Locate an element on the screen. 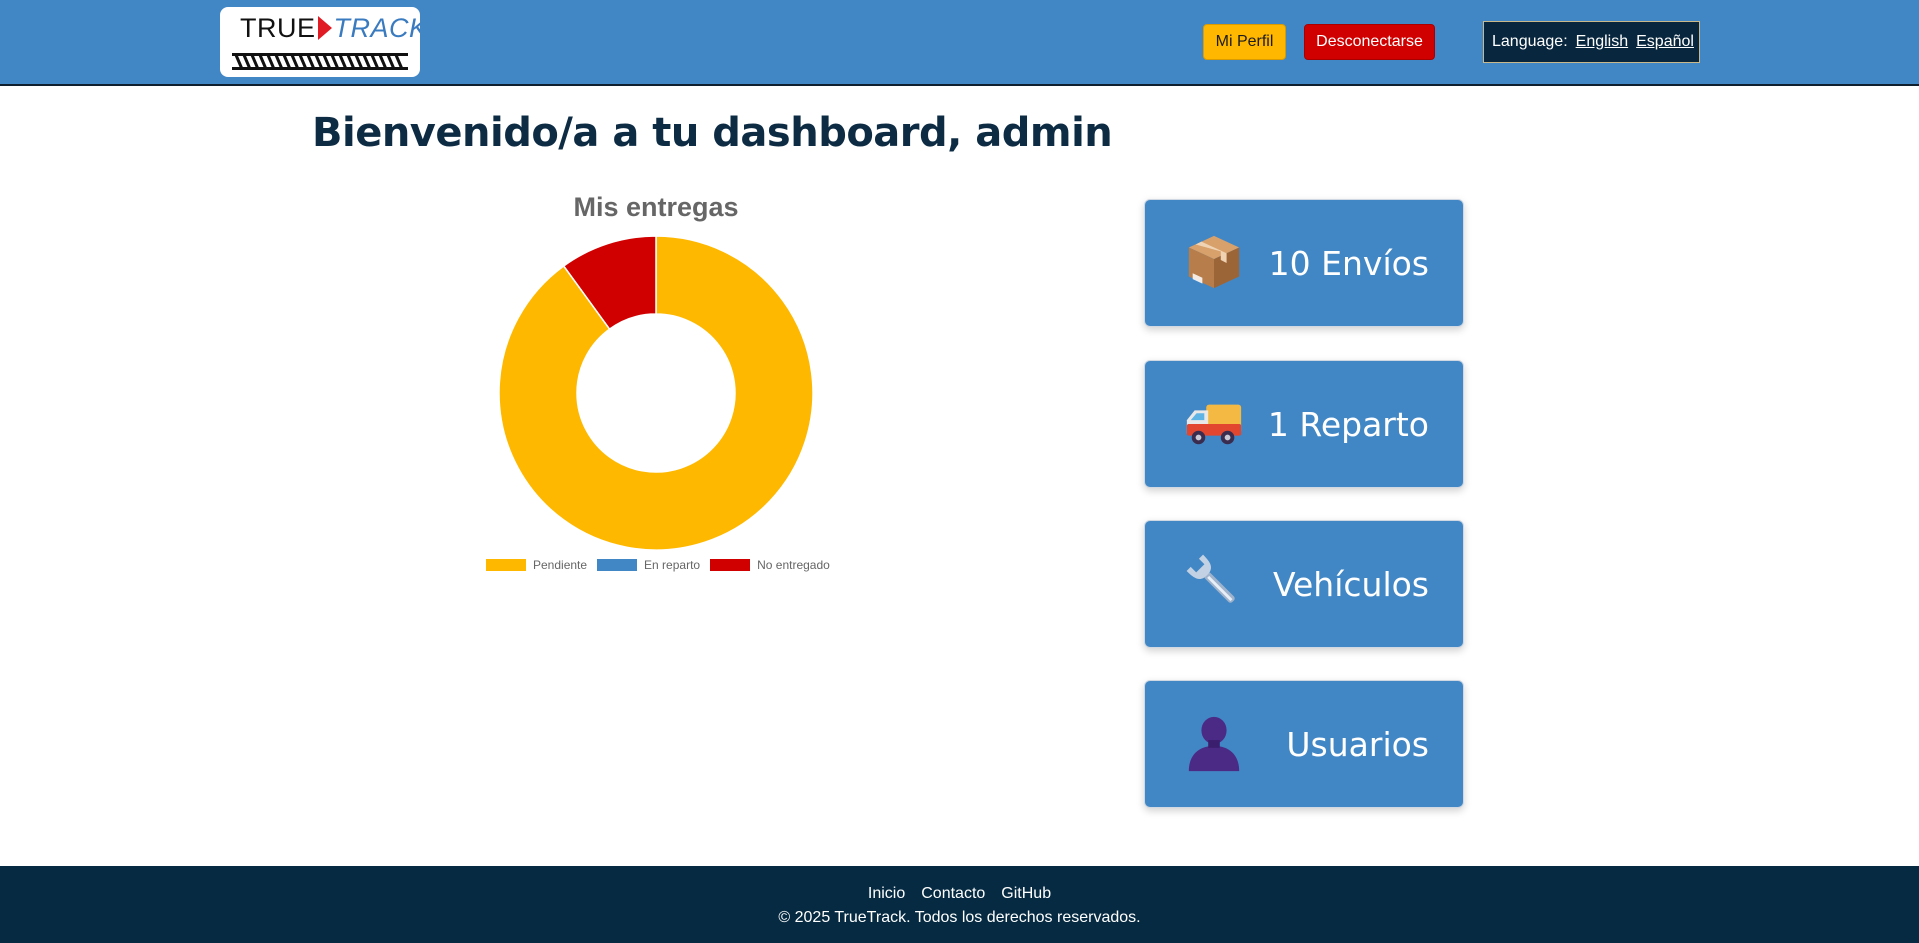 Image resolution: width=1919 pixels, height=943 pixels. chart-legend: Pendiente En reparto No entregado is located at coordinates (663, 565).